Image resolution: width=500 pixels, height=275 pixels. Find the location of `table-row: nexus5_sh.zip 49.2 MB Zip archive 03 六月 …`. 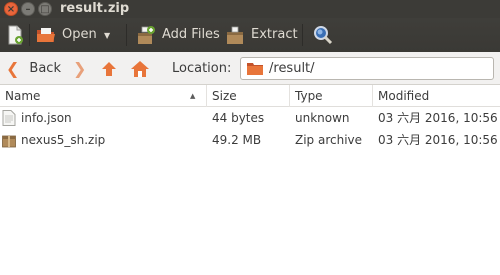

table-row: nexus5_sh.zip 49.2 MB Zip archive 03 六月 … is located at coordinates (250, 140).